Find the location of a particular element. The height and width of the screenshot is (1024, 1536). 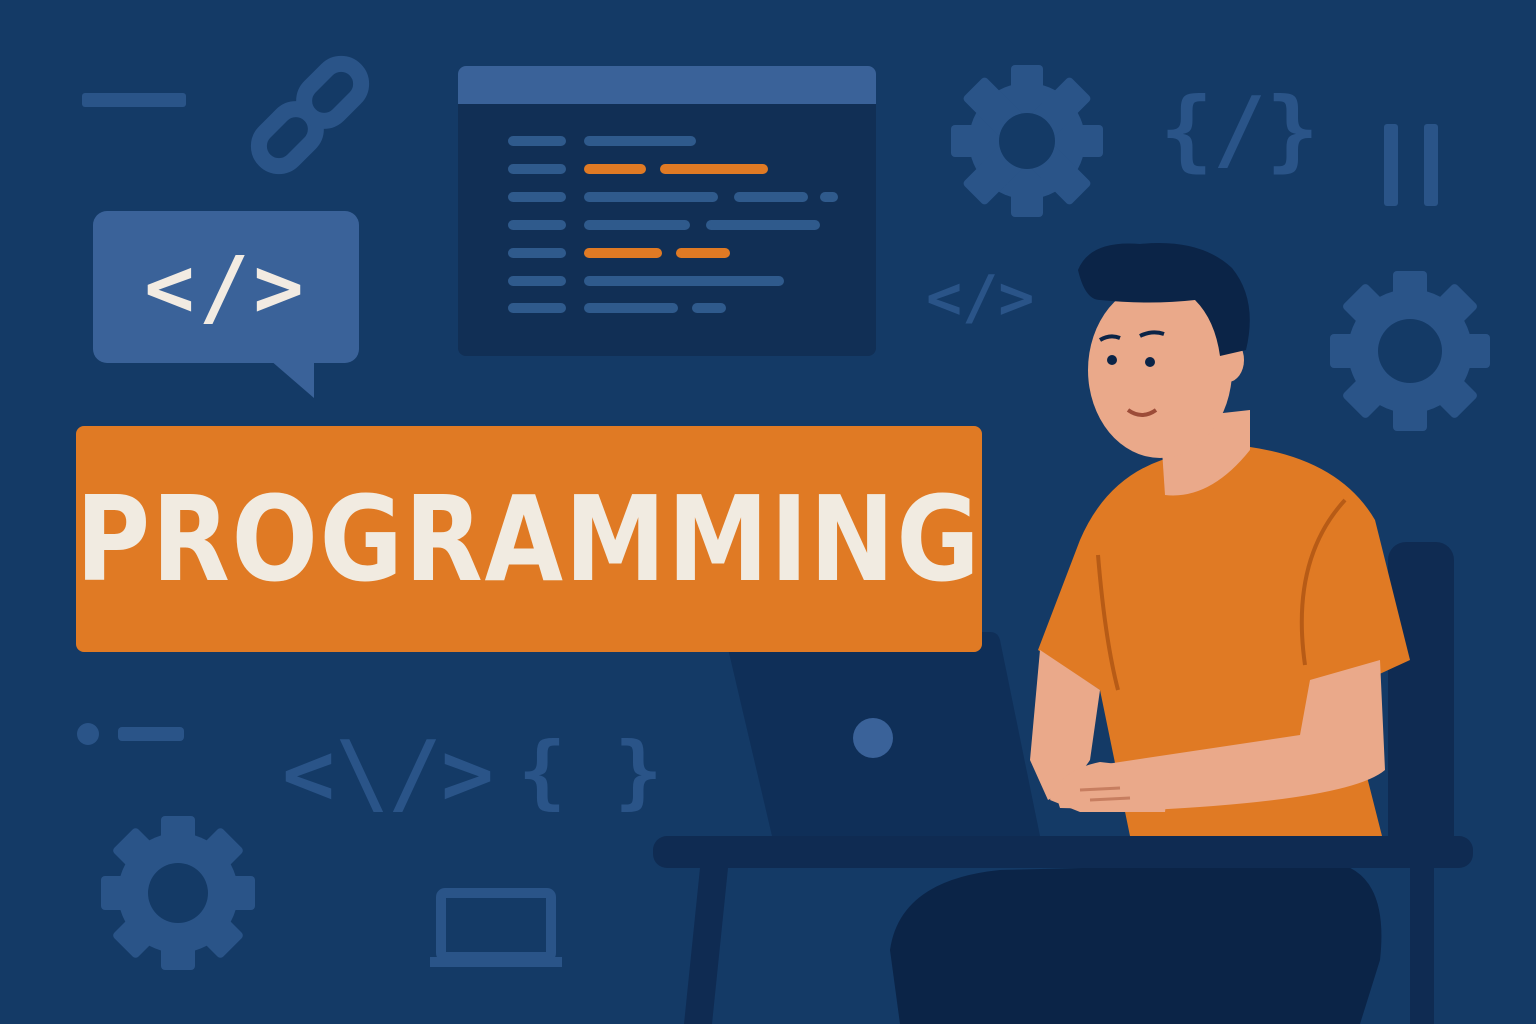

code-editor-window is located at coordinates (667, 211).